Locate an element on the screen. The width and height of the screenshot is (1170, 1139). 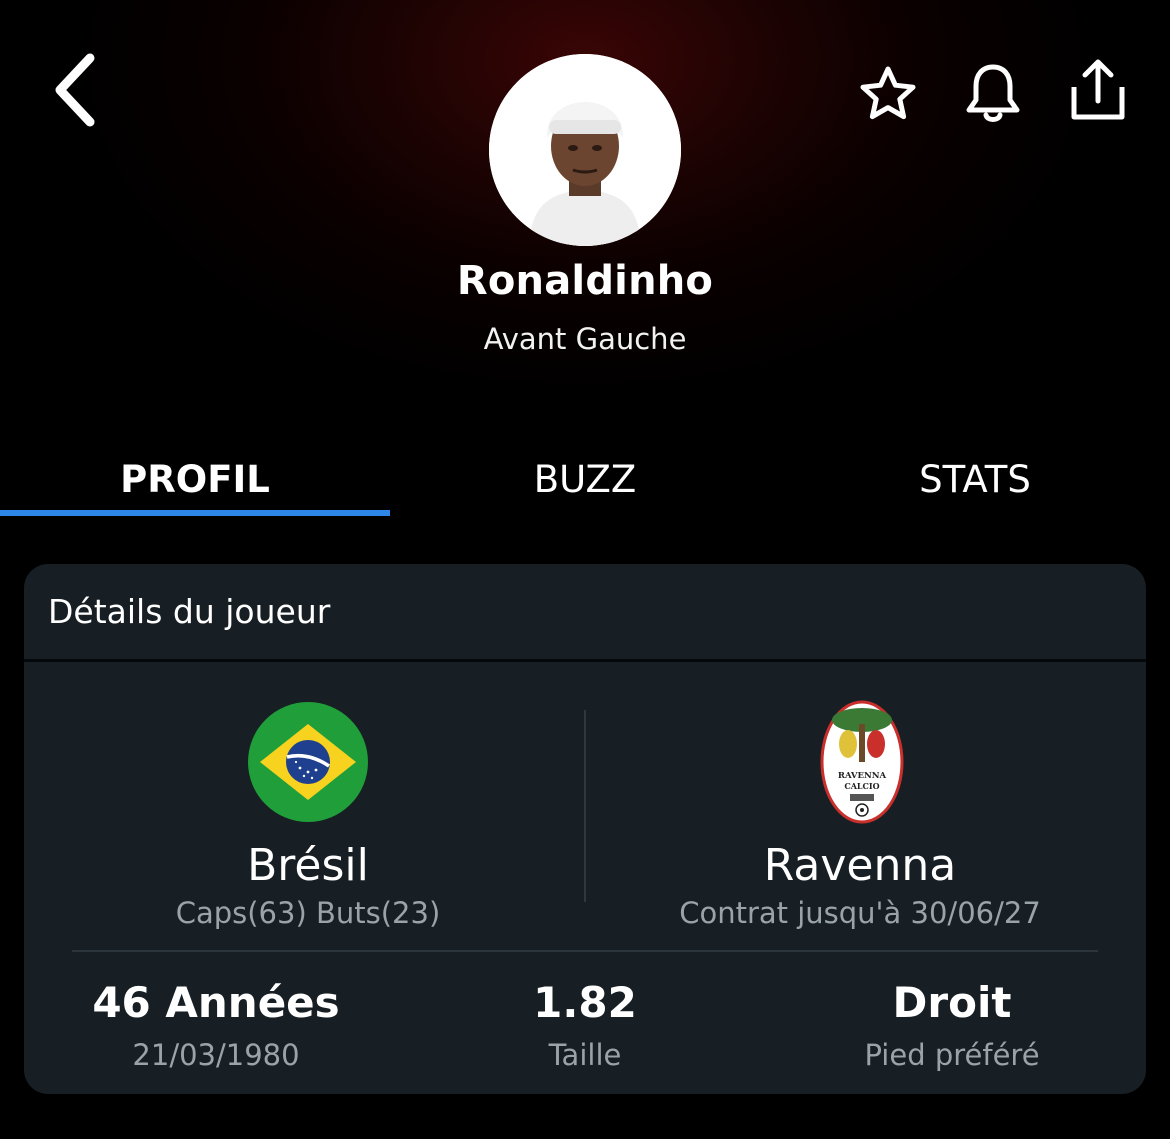
tab-buzz: BUZZ is located at coordinates (585, 480).